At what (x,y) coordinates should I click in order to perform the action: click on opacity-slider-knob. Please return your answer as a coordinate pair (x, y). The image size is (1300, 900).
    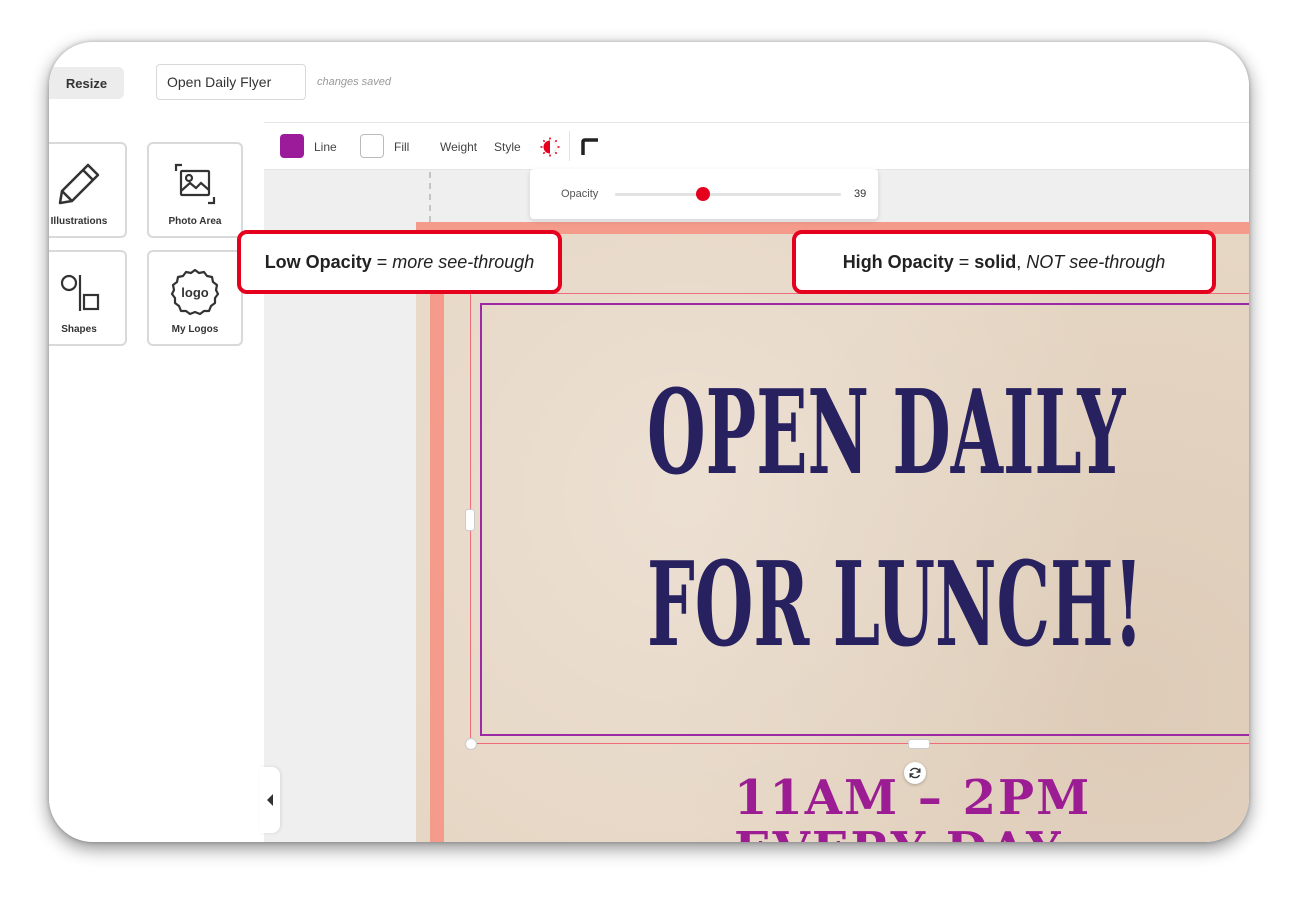
    Looking at the image, I should click on (703, 194).